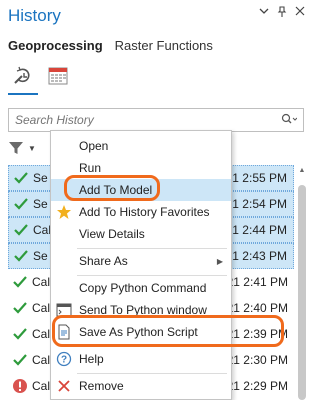 The height and width of the screenshot is (400, 320). I want to click on menu-item-label: Send To Python window, so click(143, 310).